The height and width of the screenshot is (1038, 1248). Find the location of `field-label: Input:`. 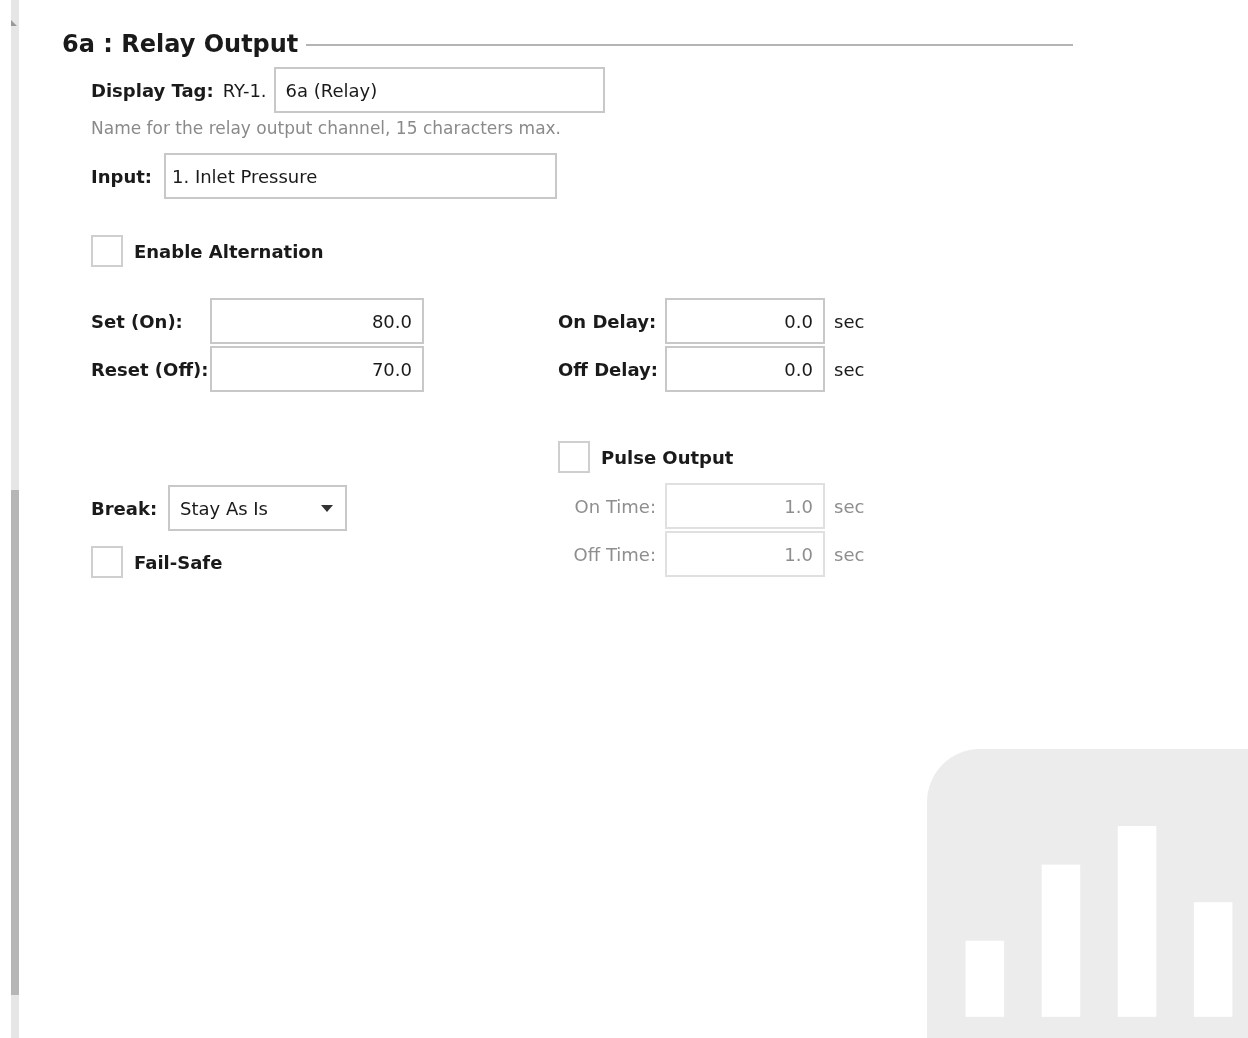

field-label: Input: is located at coordinates (122, 176).